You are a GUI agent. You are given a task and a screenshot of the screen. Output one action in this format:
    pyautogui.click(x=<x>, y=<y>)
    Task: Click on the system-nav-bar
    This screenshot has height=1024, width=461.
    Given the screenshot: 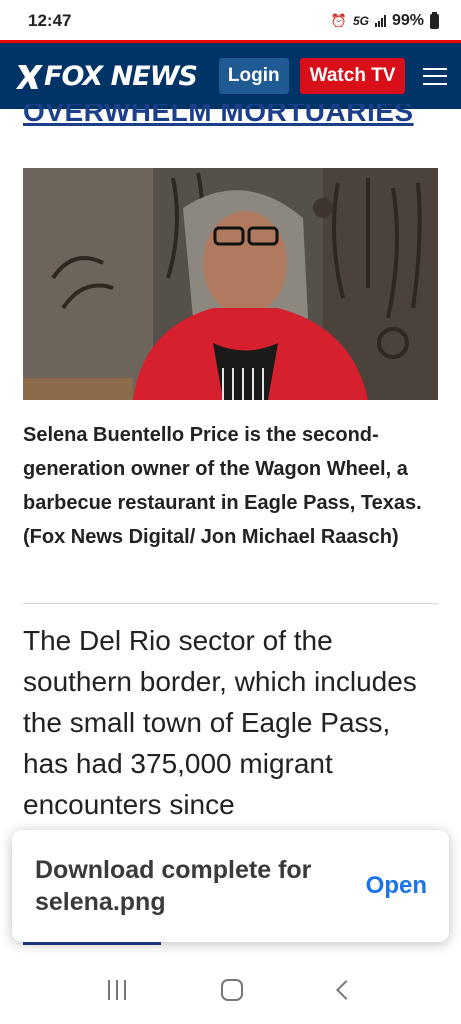 What is the action you would take?
    pyautogui.click(x=230, y=989)
    